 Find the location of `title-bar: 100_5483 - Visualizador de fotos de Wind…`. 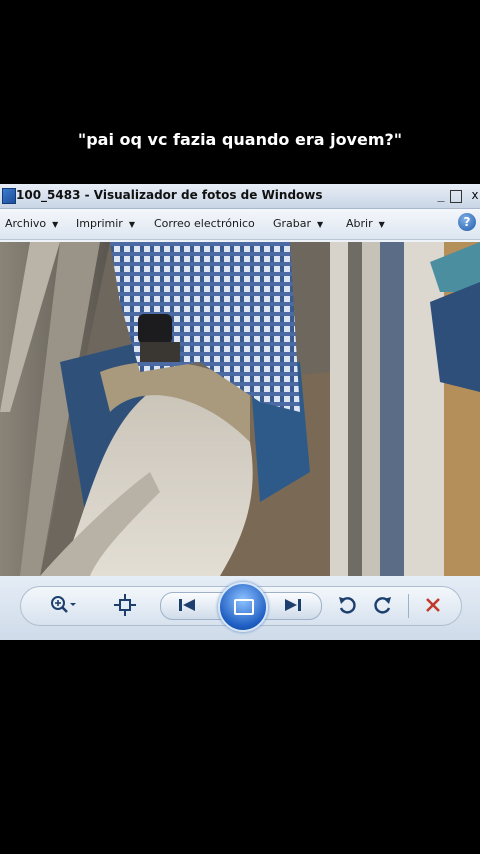

title-bar: 100_5483 - Visualizador de fotos de Wind… is located at coordinates (240, 196).